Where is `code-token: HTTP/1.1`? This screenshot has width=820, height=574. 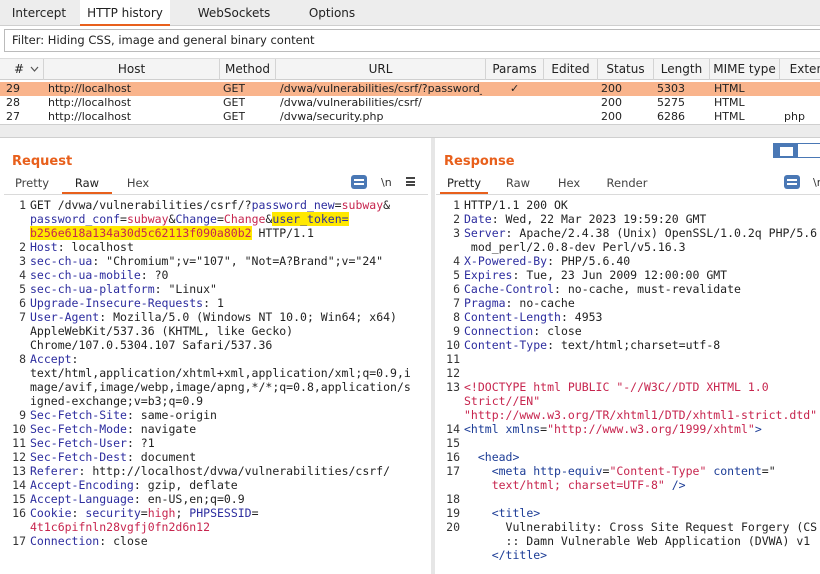 code-token: HTTP/1.1 is located at coordinates (282, 233).